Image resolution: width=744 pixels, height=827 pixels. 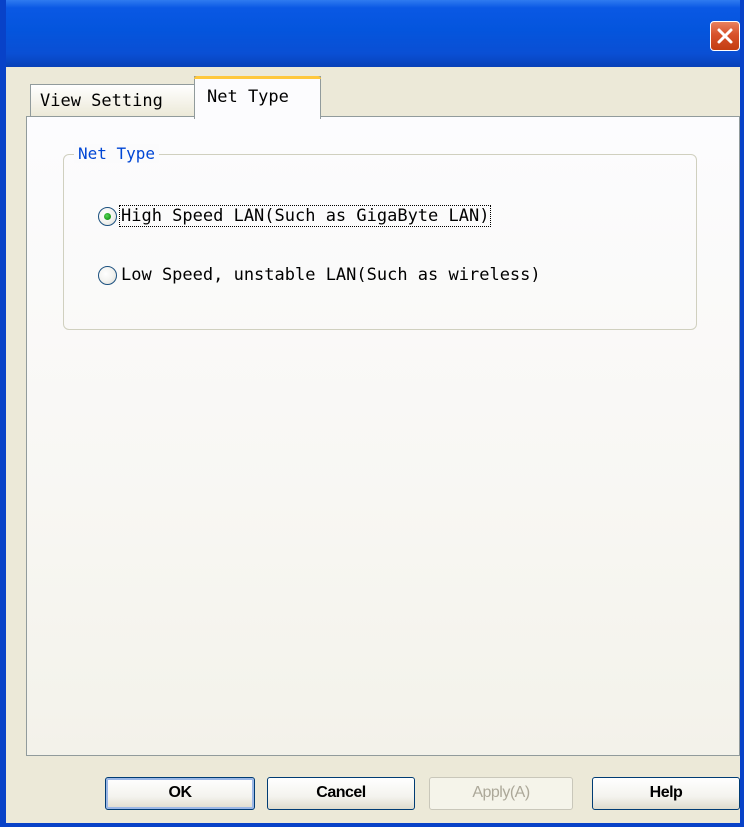 I want to click on ok-button: OK, so click(x=180, y=793).